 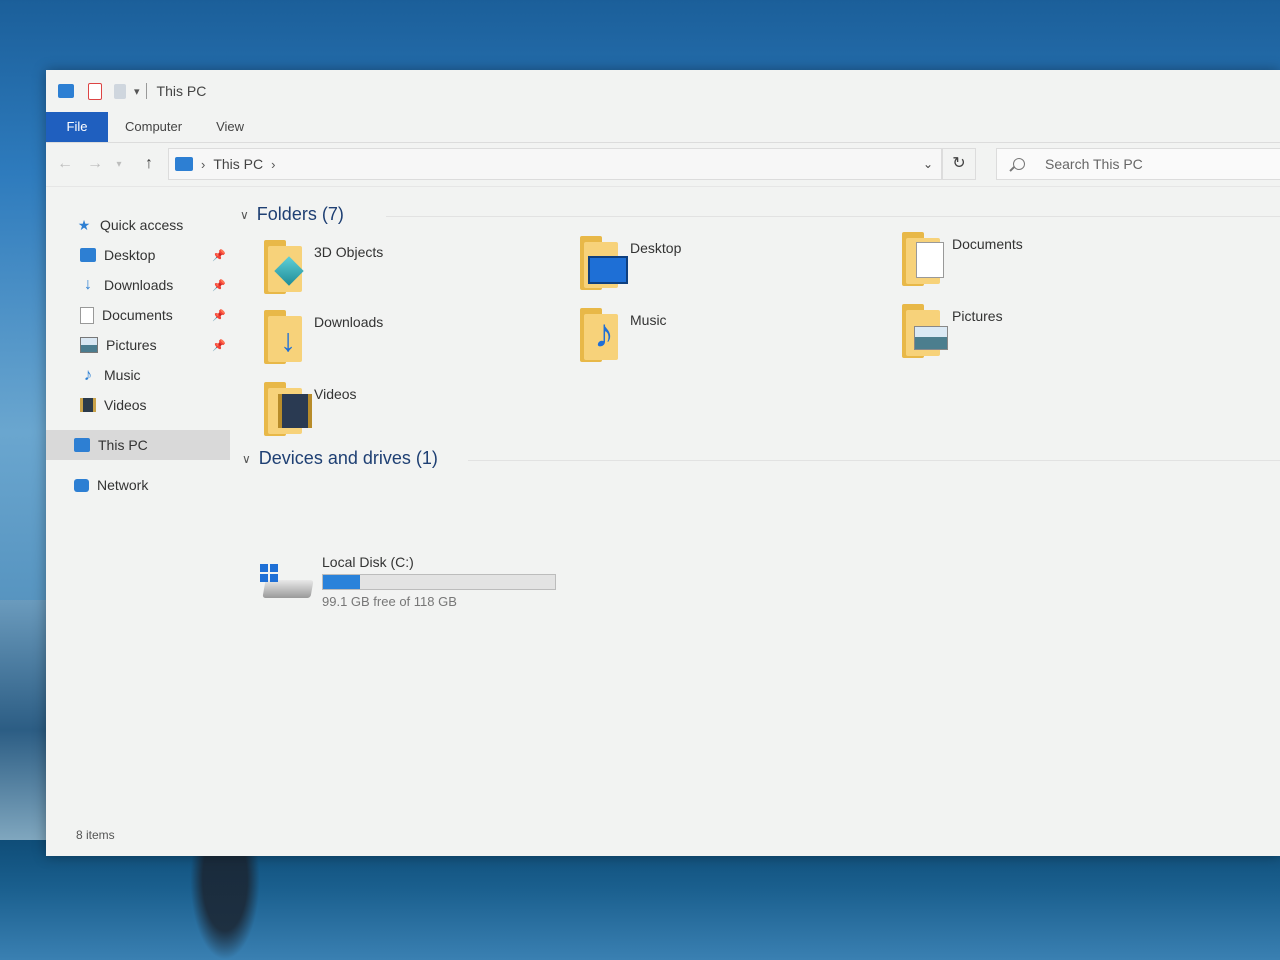 I want to click on documents-icon, so click(x=87, y=315).